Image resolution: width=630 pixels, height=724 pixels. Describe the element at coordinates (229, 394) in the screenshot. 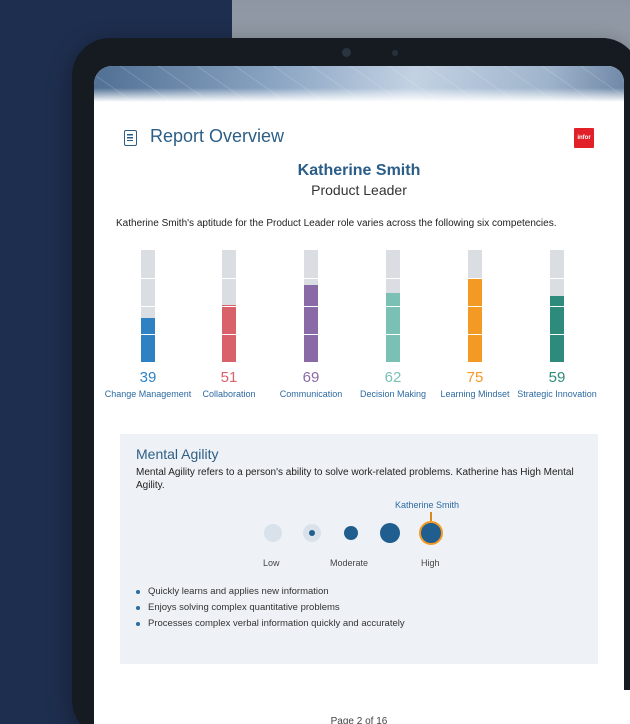

I see `competency-label: Collaboration` at that location.